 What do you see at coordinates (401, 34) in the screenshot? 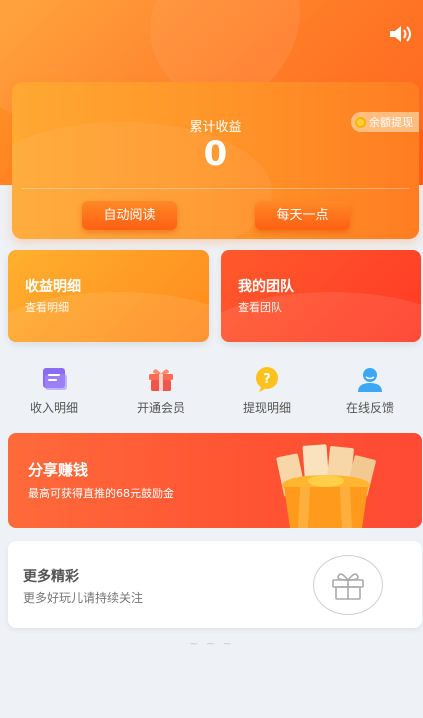
I see `speaker-icon` at bounding box center [401, 34].